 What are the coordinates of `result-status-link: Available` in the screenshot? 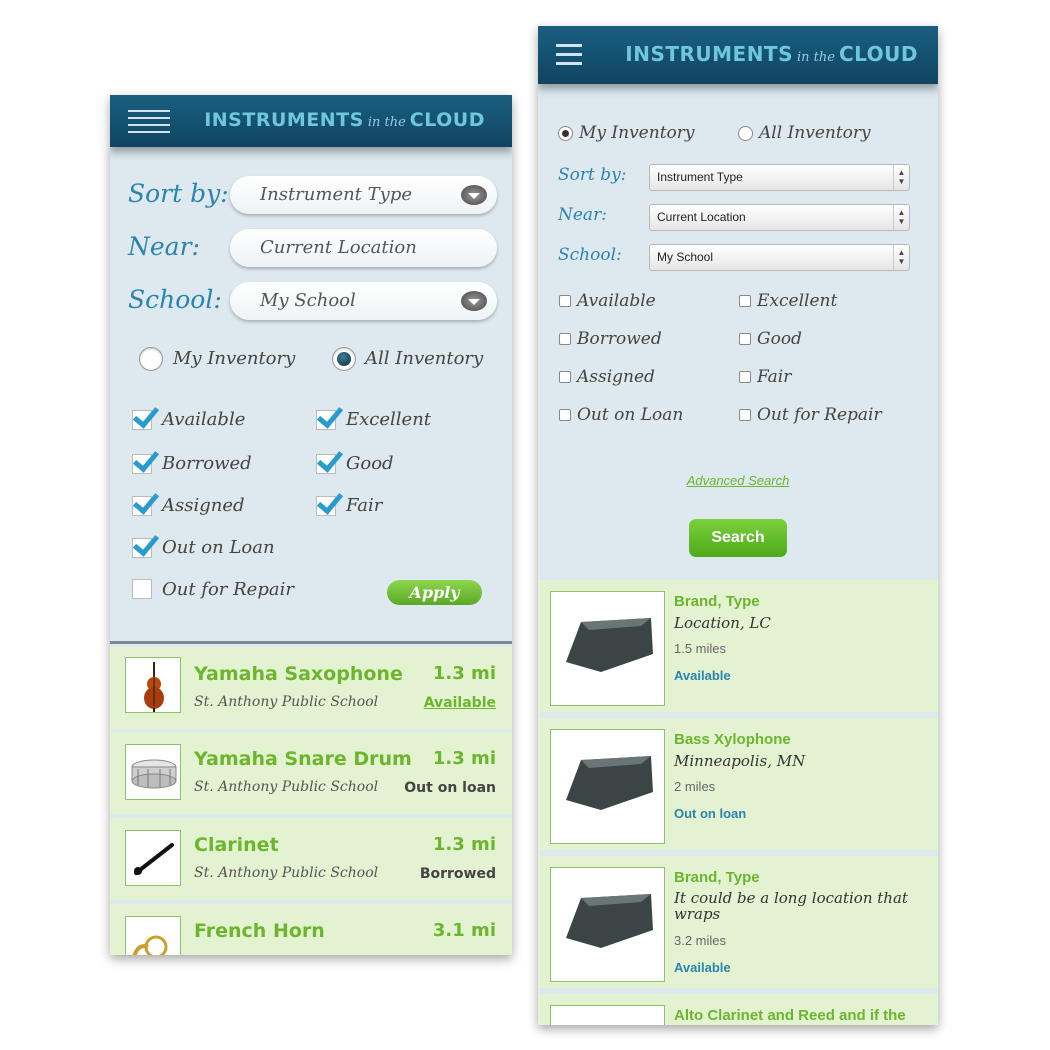 It's located at (460, 703).